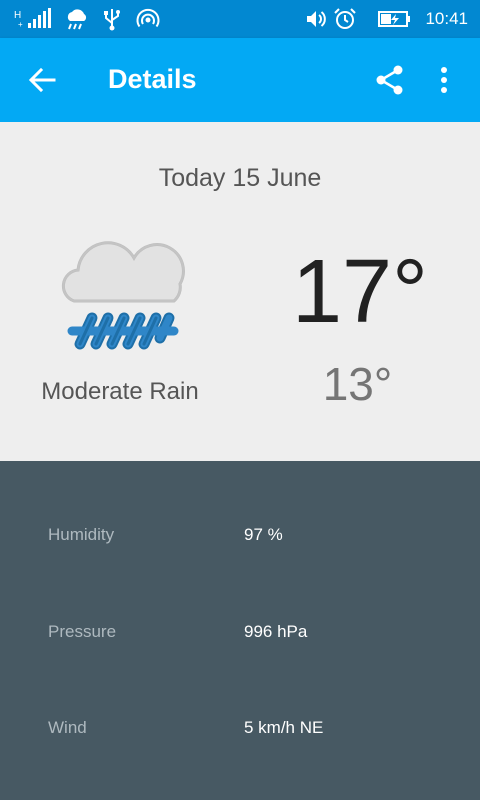 The height and width of the screenshot is (800, 480). What do you see at coordinates (67, 727) in the screenshot?
I see `wind-label: Wind` at bounding box center [67, 727].